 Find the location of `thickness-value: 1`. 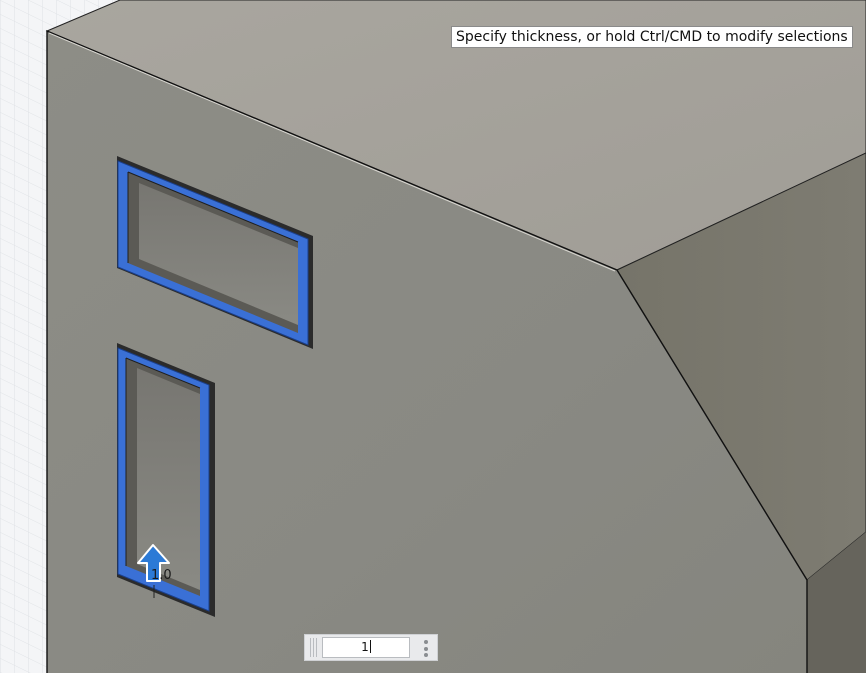

thickness-value: 1 is located at coordinates (365, 647).